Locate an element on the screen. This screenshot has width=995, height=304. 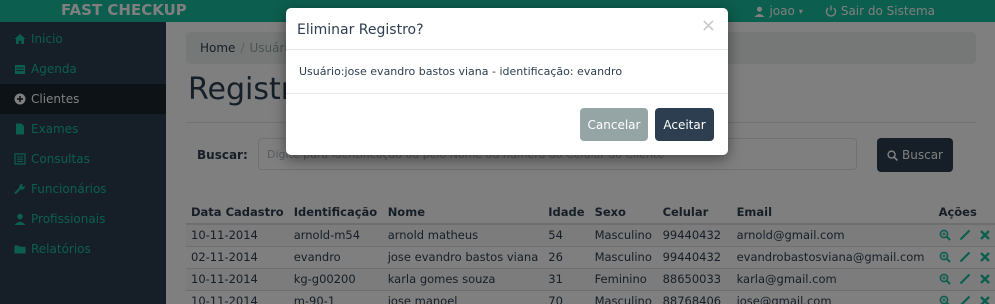
modal-header: Eliminar Registro? × is located at coordinates (507, 29).